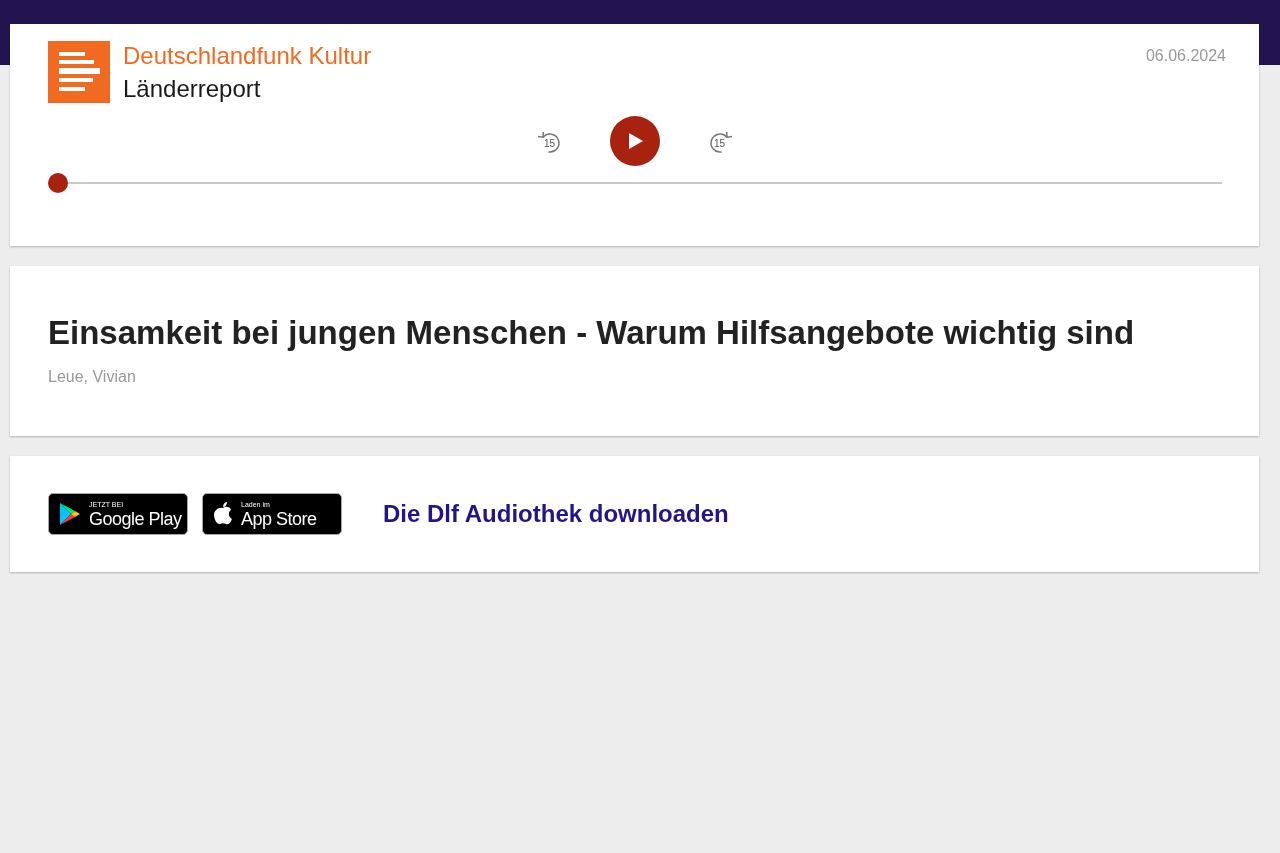 This screenshot has height=853, width=1280. What do you see at coordinates (719, 141) in the screenshot?
I see `skip-forward-button: 15` at bounding box center [719, 141].